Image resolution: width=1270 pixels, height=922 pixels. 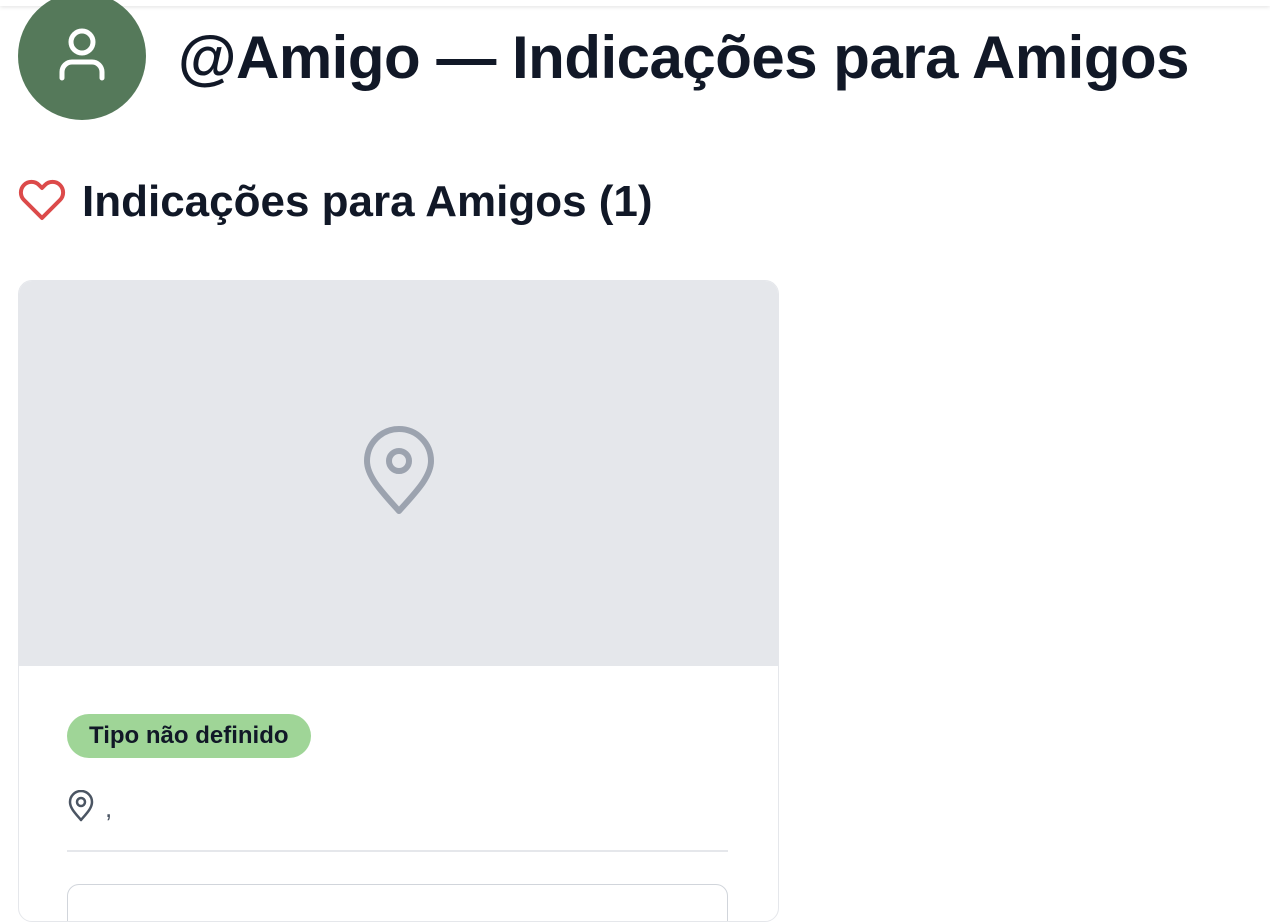 I want to click on type-badge: Tipo não definido, so click(x=189, y=736).